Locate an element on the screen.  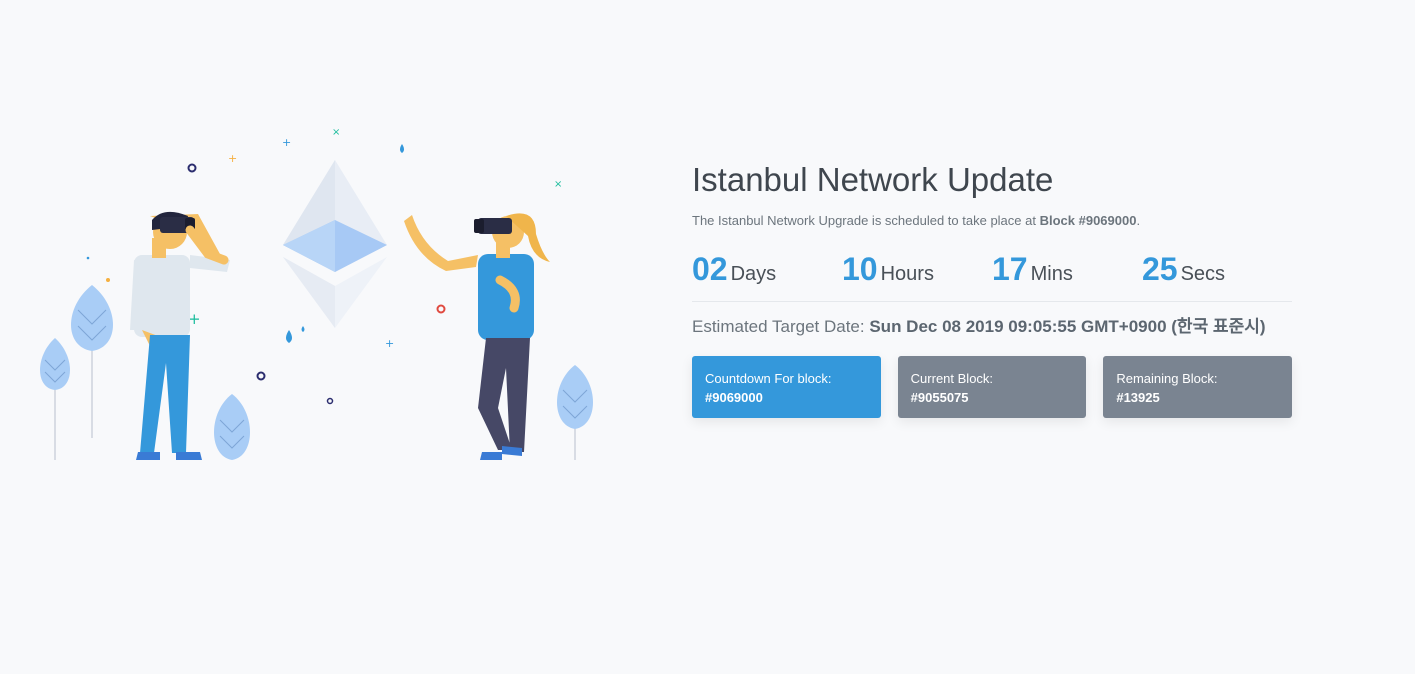
target-date-label: Estimated Target Date: is located at coordinates (781, 326).